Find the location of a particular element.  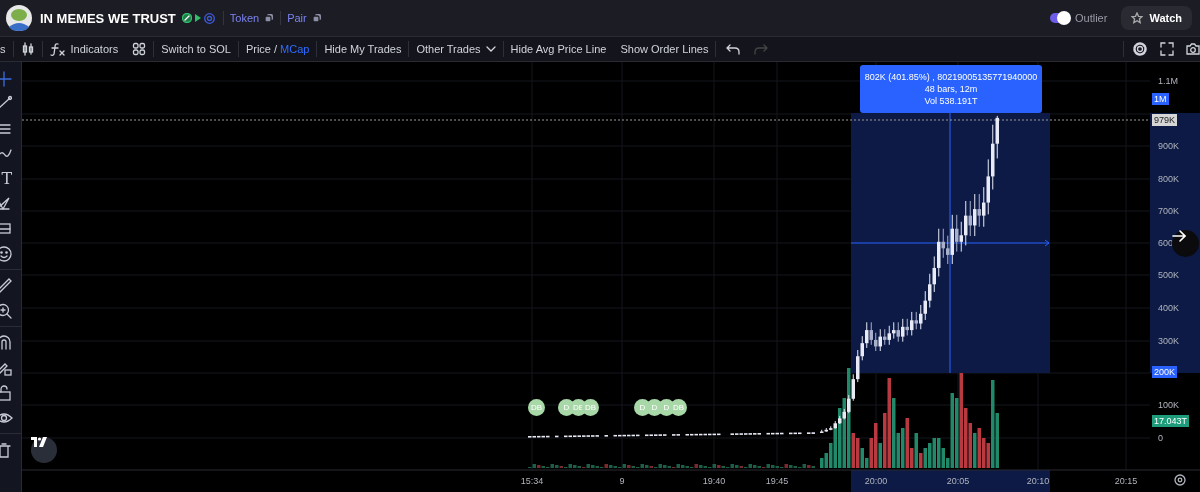

undo-icon is located at coordinates (733, 49).